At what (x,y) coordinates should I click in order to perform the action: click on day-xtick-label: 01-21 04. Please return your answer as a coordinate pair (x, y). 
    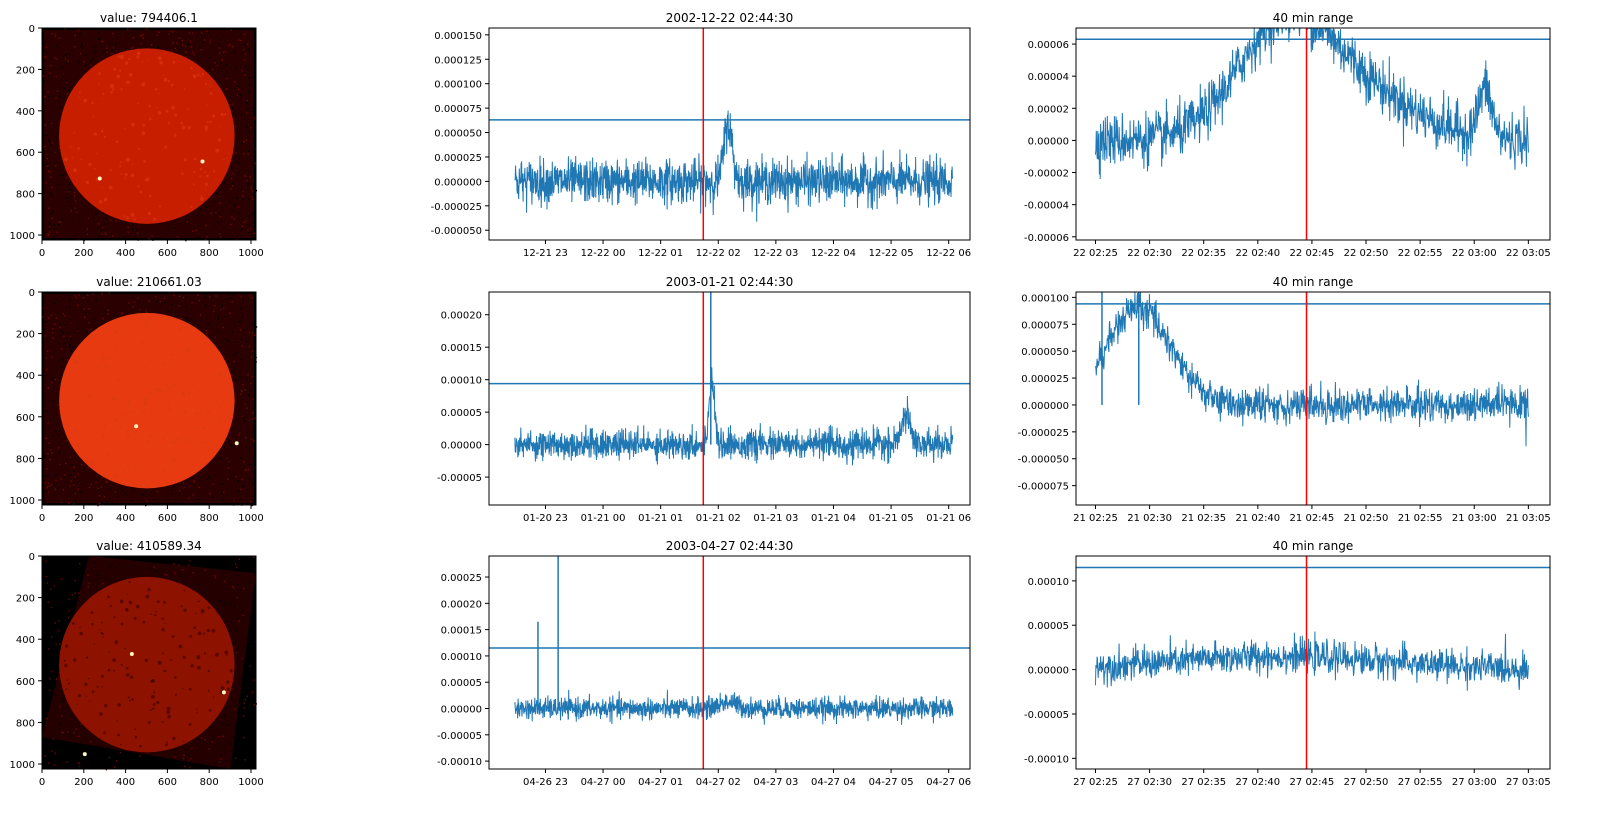
    Looking at the image, I should click on (833, 518).